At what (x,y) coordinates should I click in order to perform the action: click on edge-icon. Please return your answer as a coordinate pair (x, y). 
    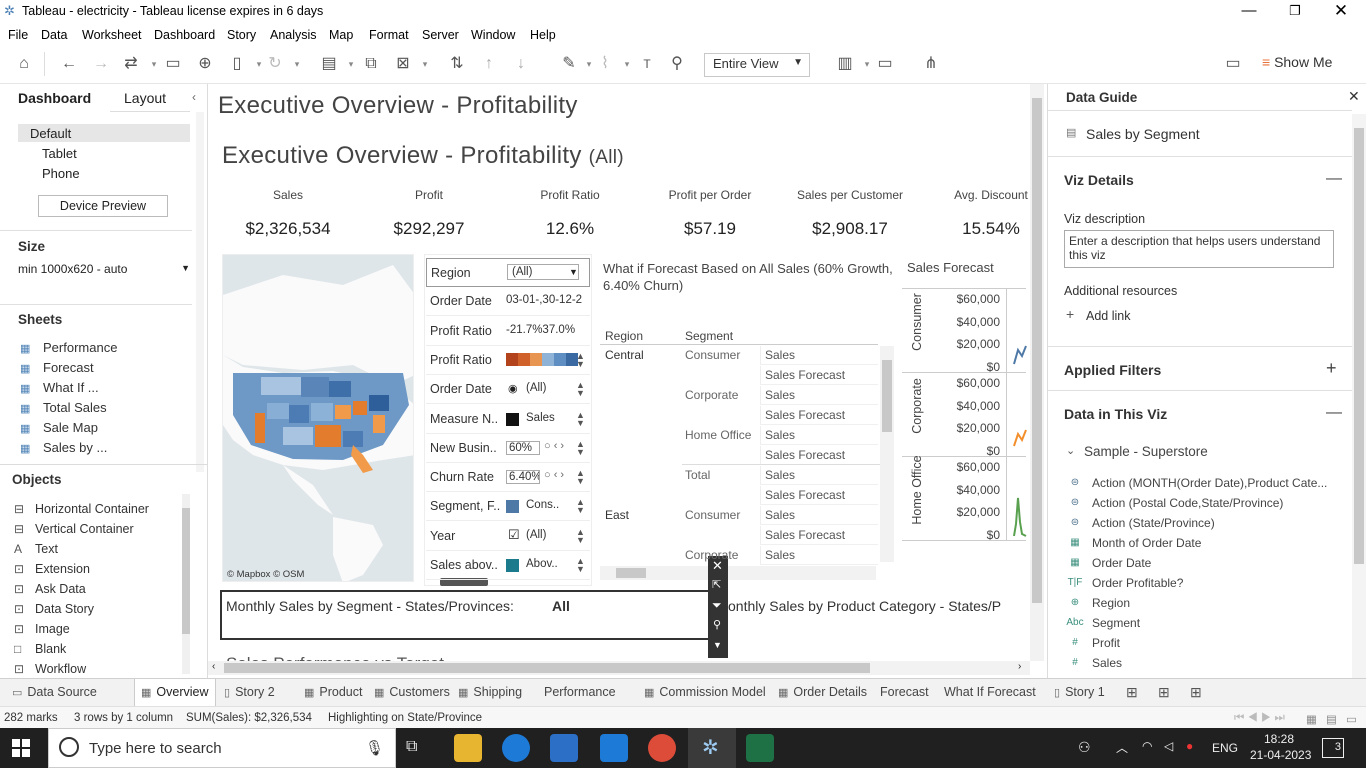
    Looking at the image, I should click on (516, 748).